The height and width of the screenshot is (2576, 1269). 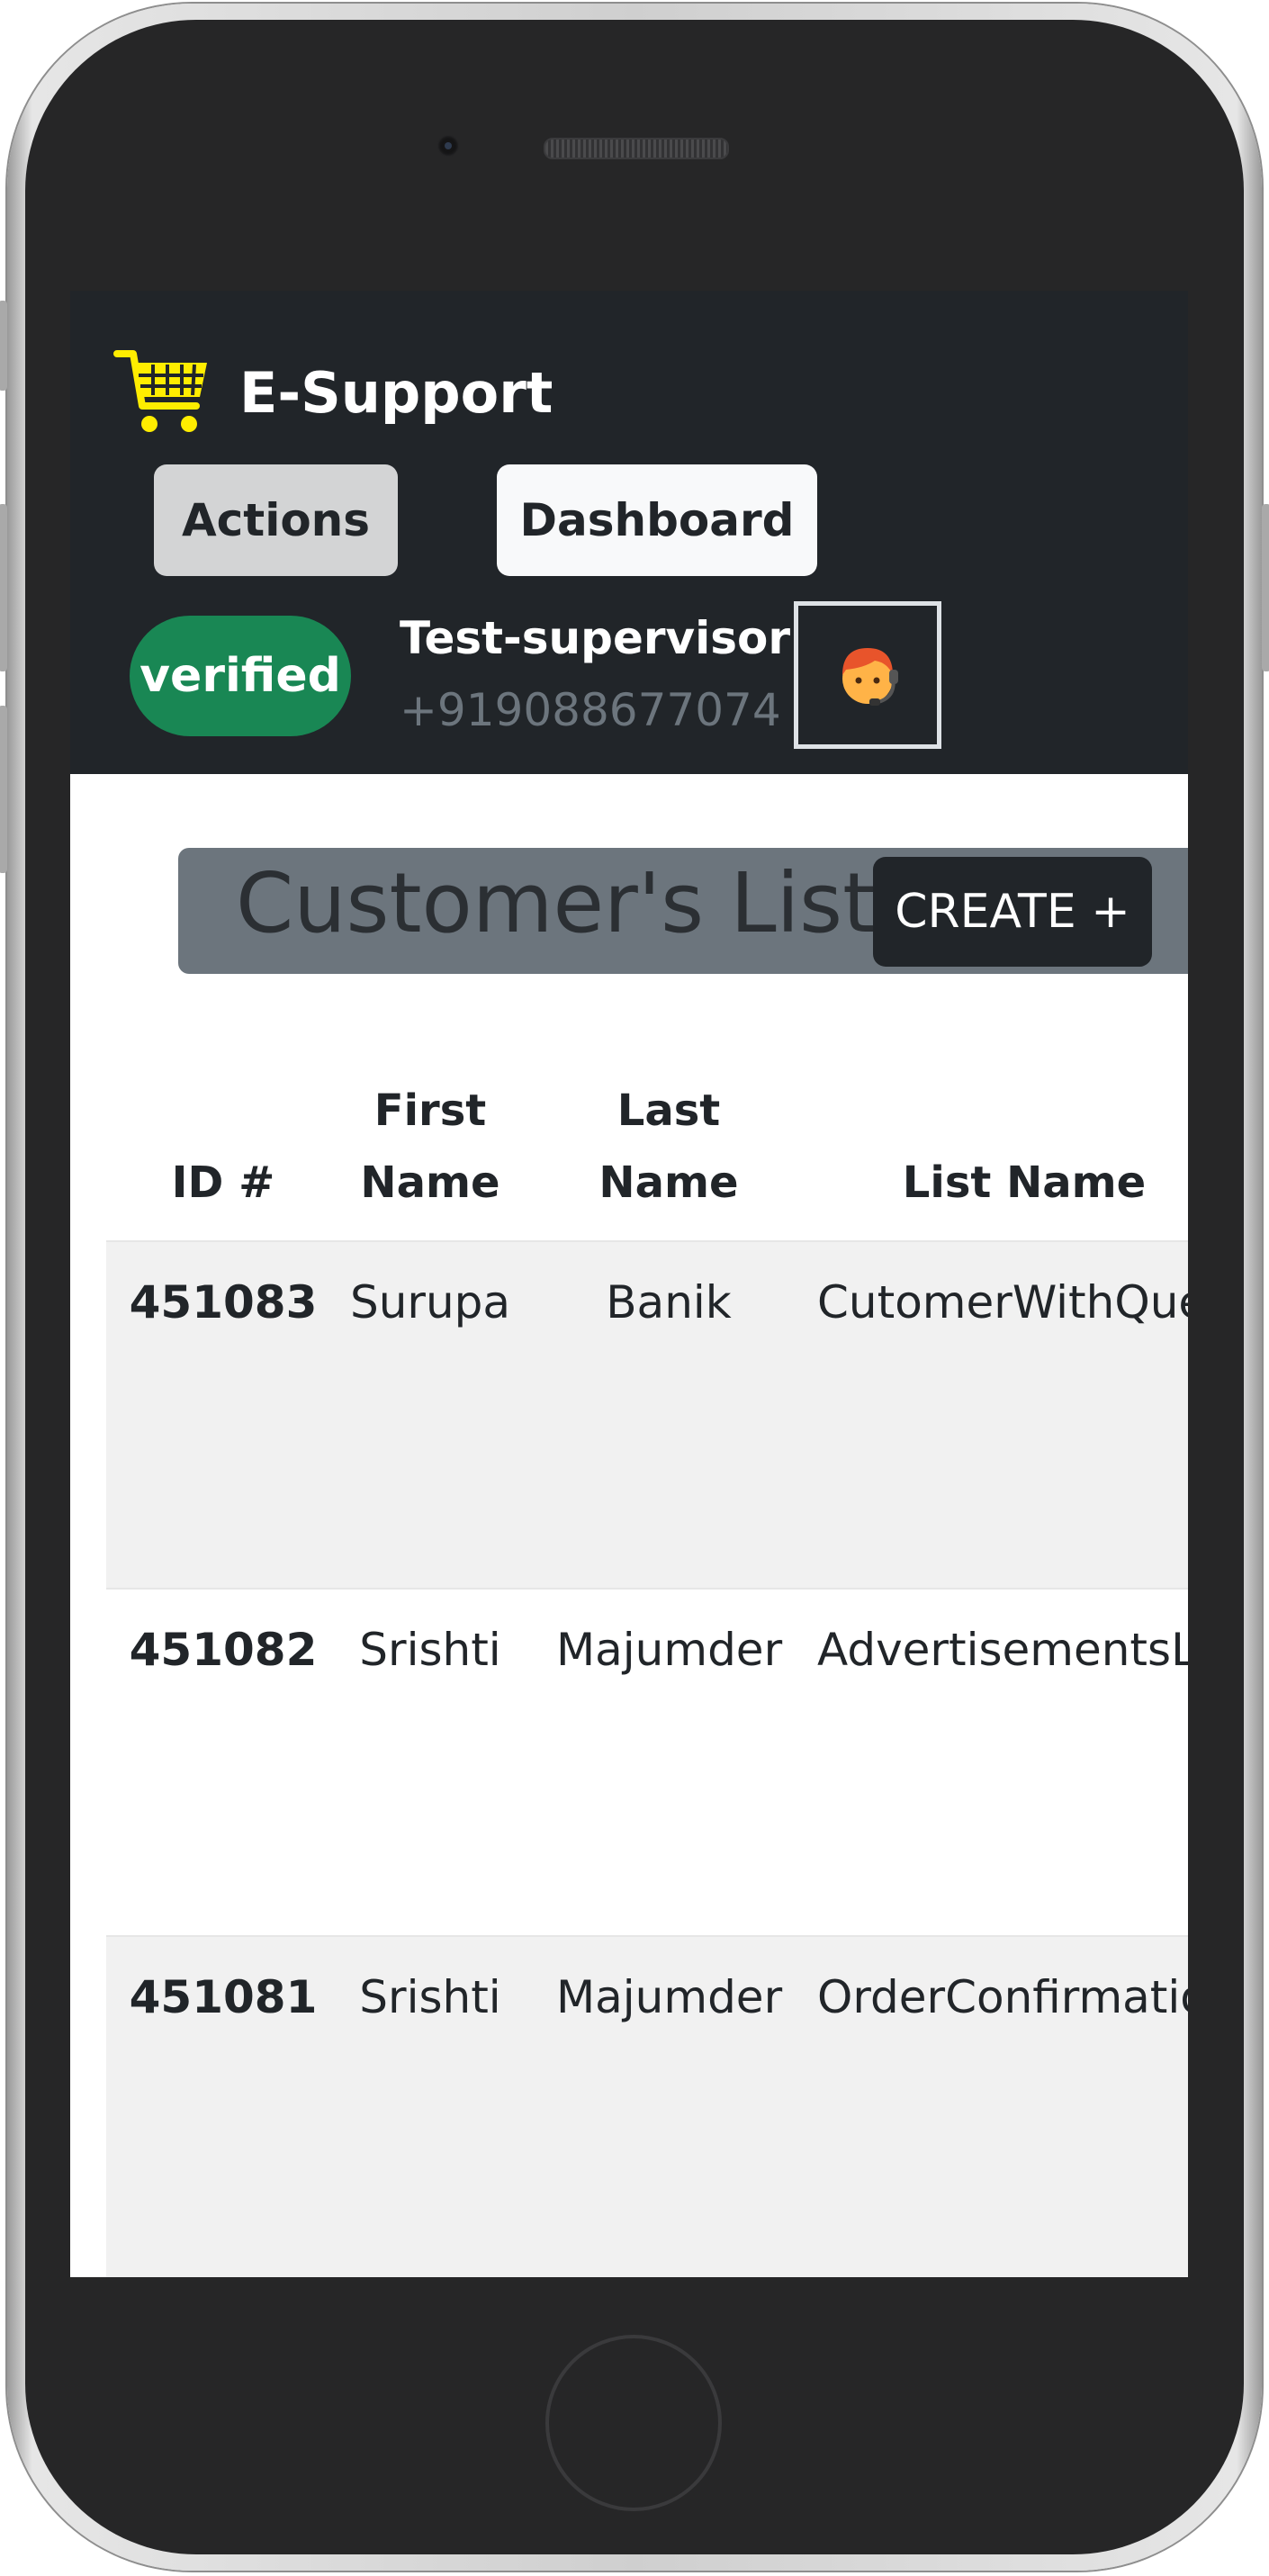 I want to click on shopping-cart-icon, so click(x=160, y=391).